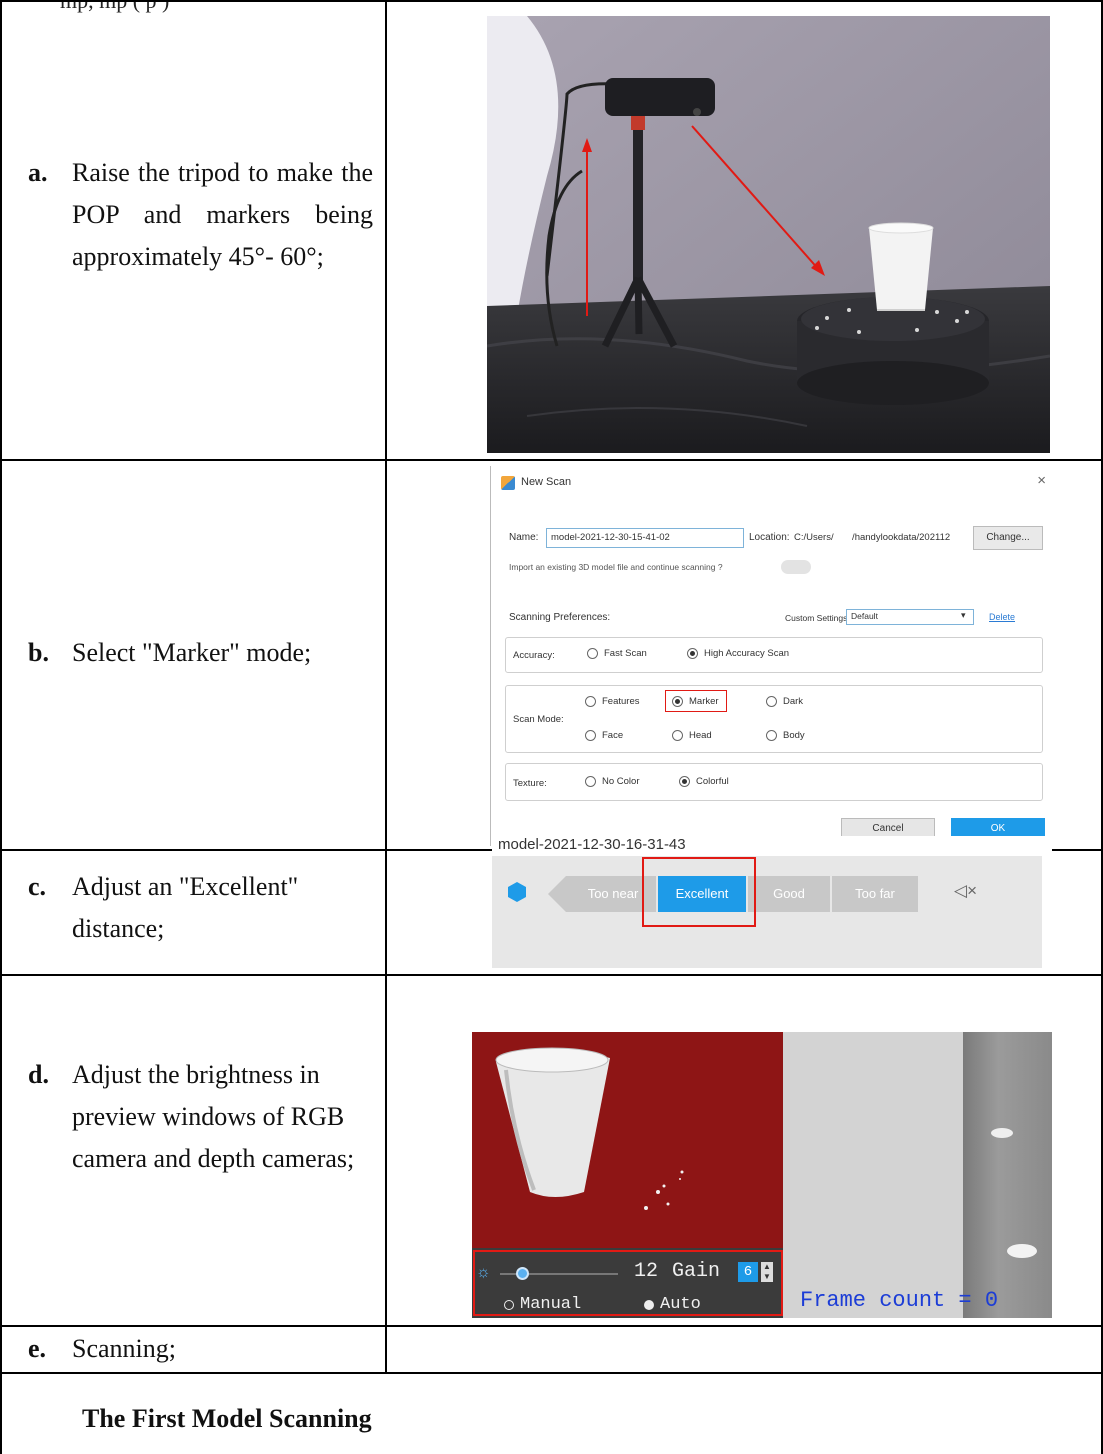 The width and height of the screenshot is (1103, 1454). What do you see at coordinates (699, 892) in the screenshot?
I see `excellent-highlight-box` at bounding box center [699, 892].